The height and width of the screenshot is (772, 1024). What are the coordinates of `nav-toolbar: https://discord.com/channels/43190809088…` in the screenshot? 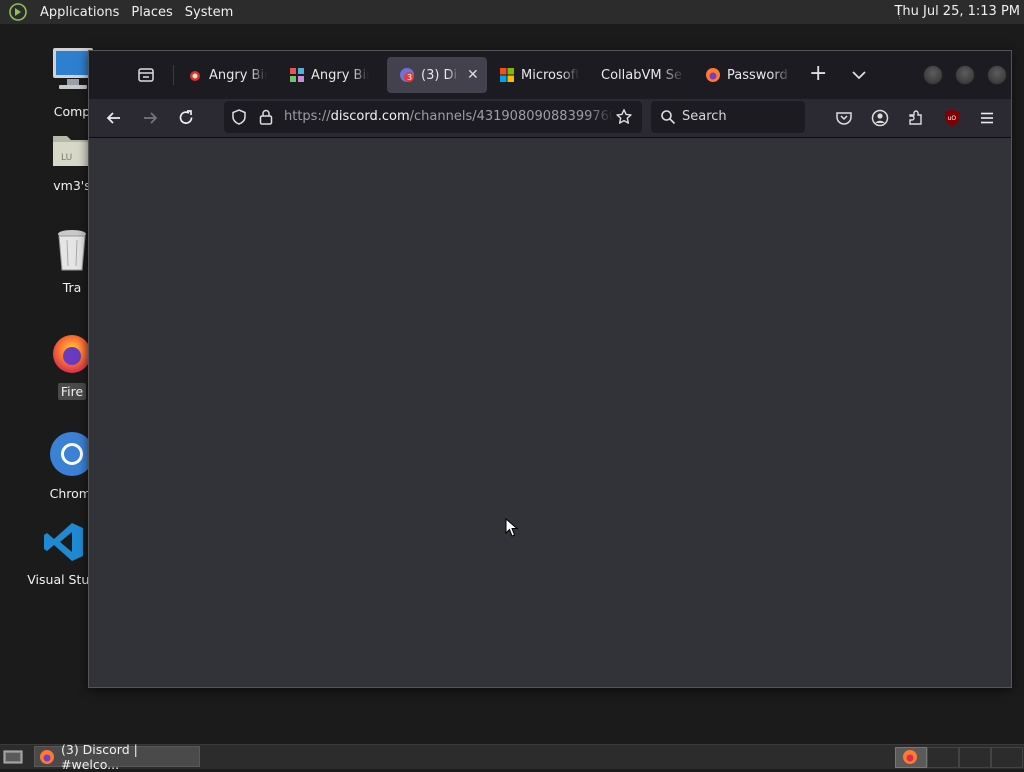 It's located at (550, 118).